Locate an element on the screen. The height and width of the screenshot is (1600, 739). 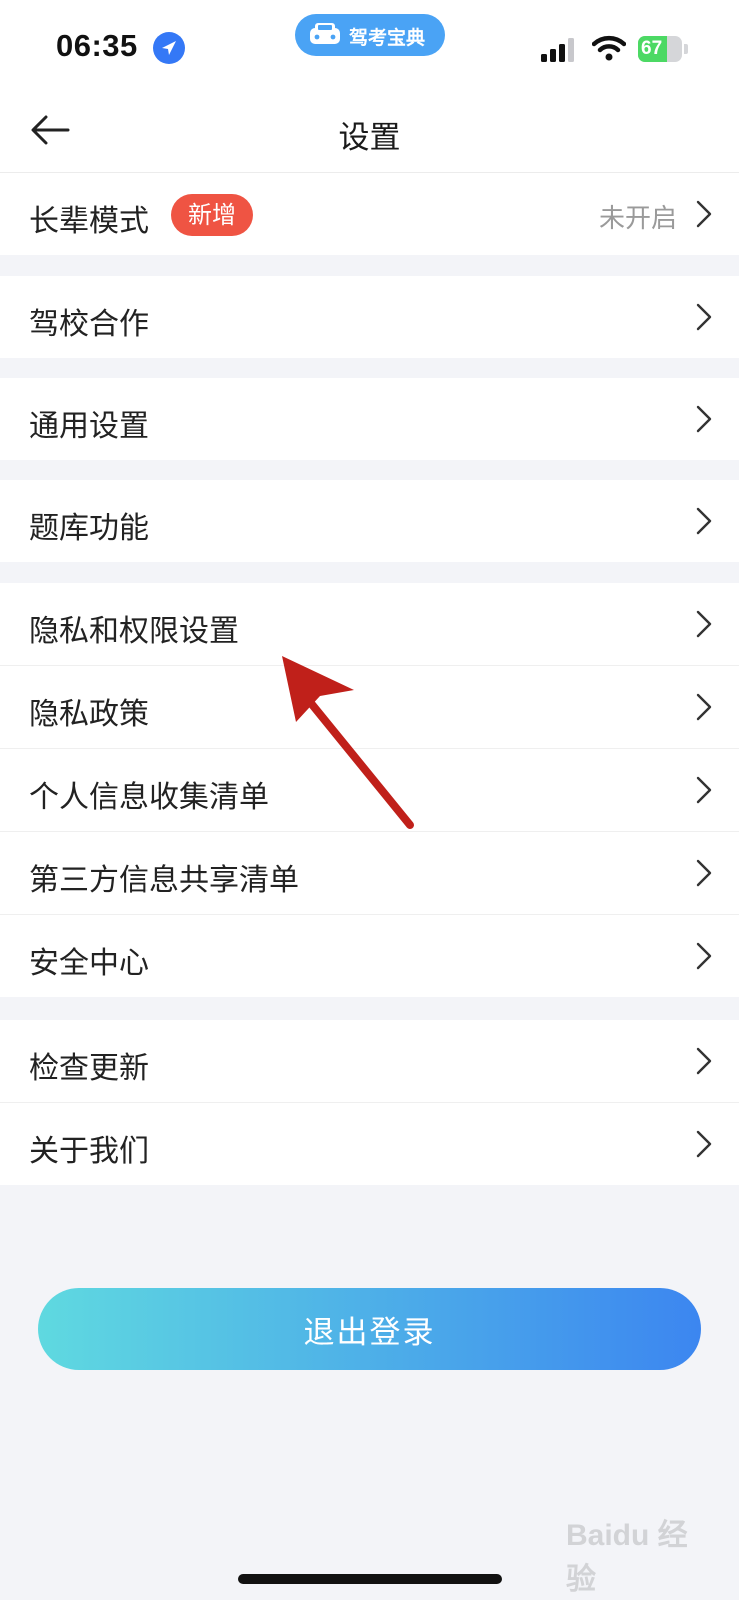
setting-row-school-cooperation: 驾校合作 is located at coordinates (369, 317).